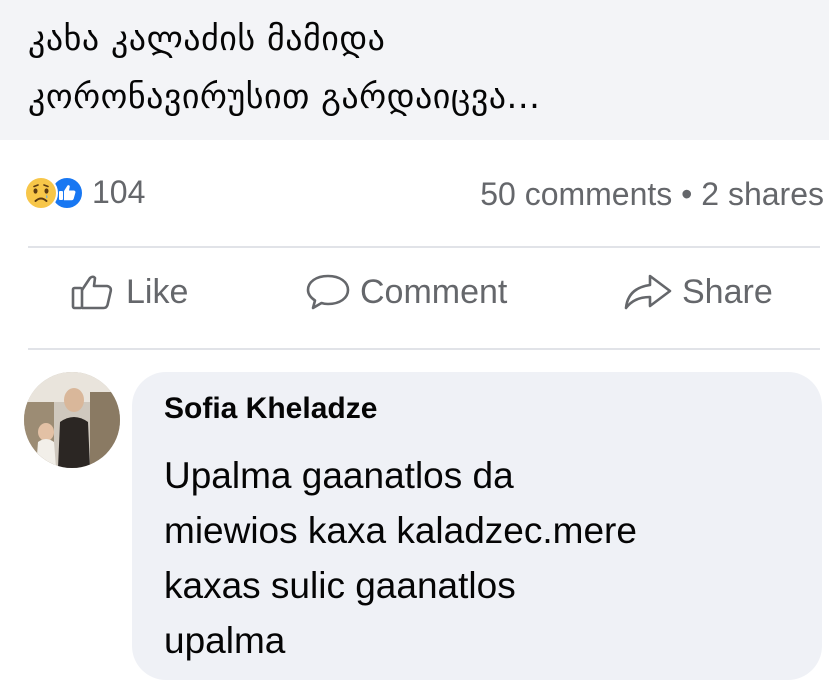 The height and width of the screenshot is (689, 829). I want to click on like-label: Like, so click(157, 291).